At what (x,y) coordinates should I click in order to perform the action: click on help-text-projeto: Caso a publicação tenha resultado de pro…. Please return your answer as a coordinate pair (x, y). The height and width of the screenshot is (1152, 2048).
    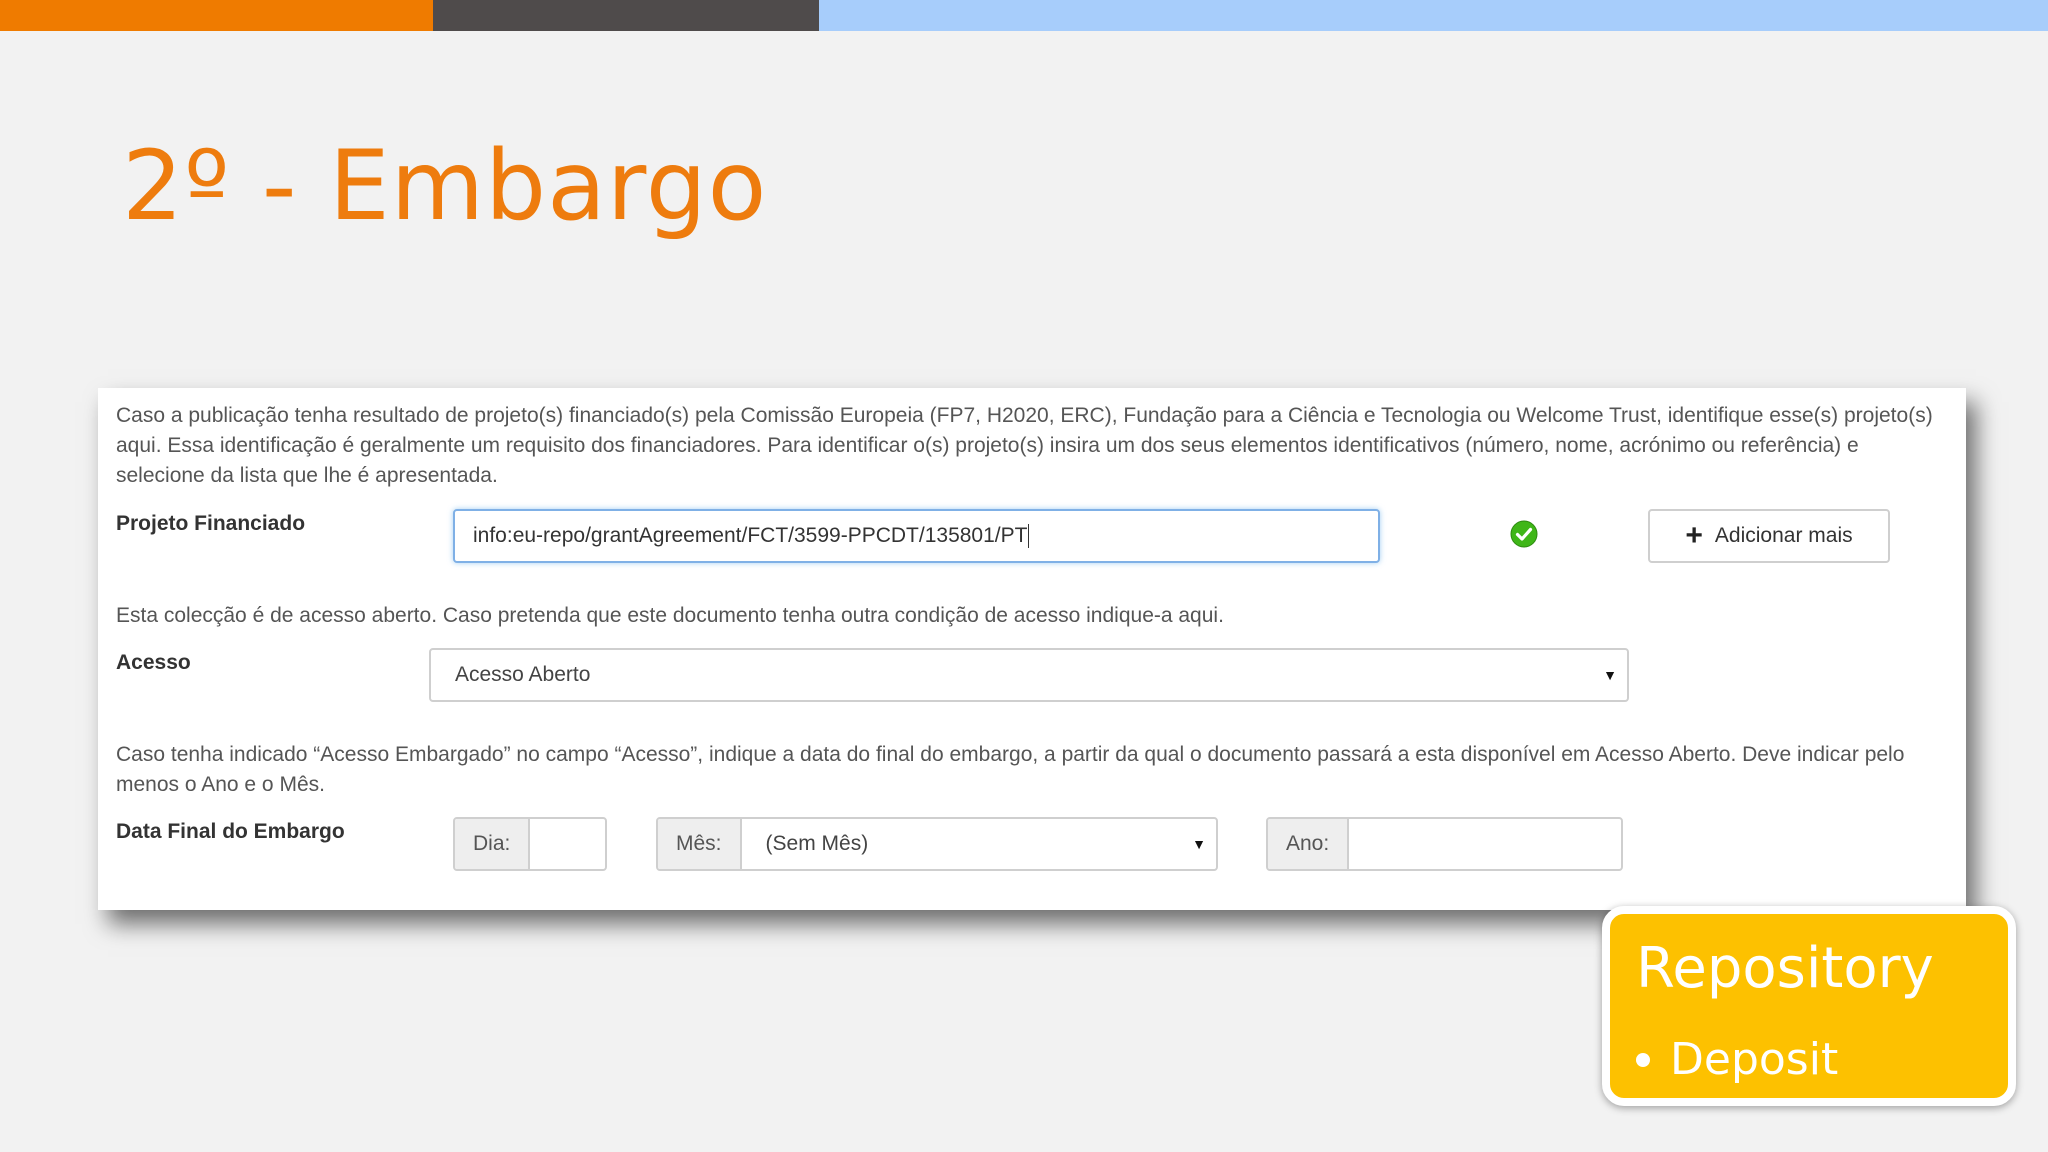
    Looking at the image, I should click on (1024, 445).